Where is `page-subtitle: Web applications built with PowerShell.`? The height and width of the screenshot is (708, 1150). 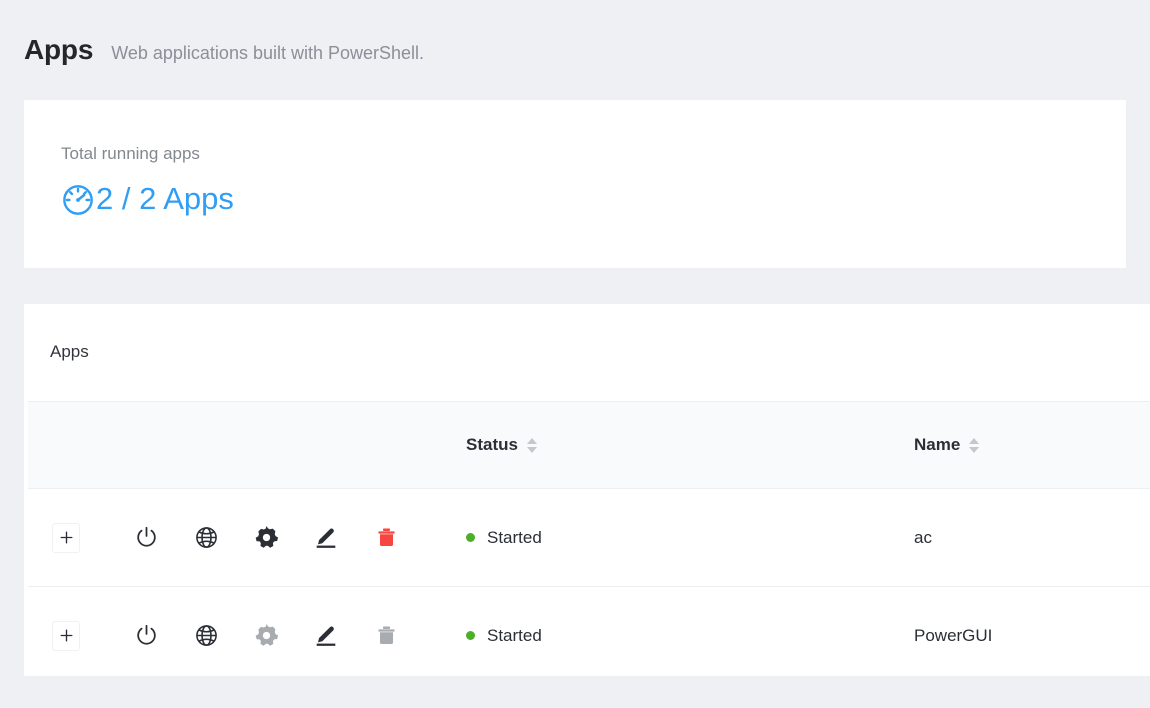 page-subtitle: Web applications built with PowerShell. is located at coordinates (268, 53).